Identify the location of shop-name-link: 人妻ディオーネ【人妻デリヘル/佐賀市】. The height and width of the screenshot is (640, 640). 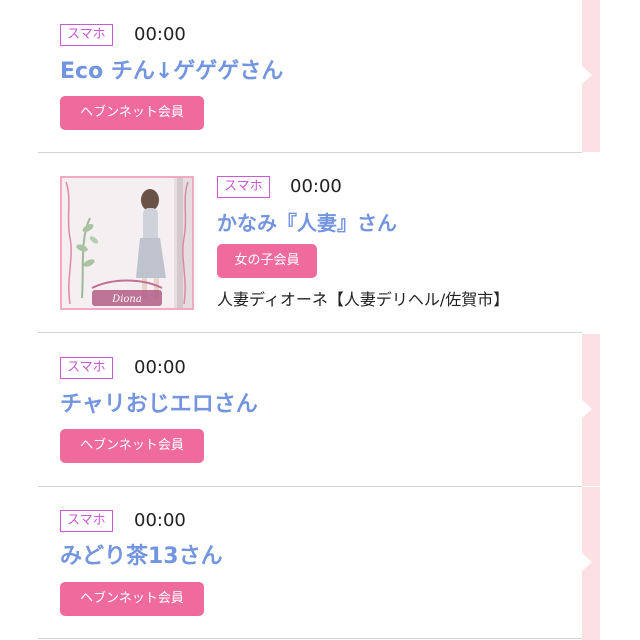
(363, 298).